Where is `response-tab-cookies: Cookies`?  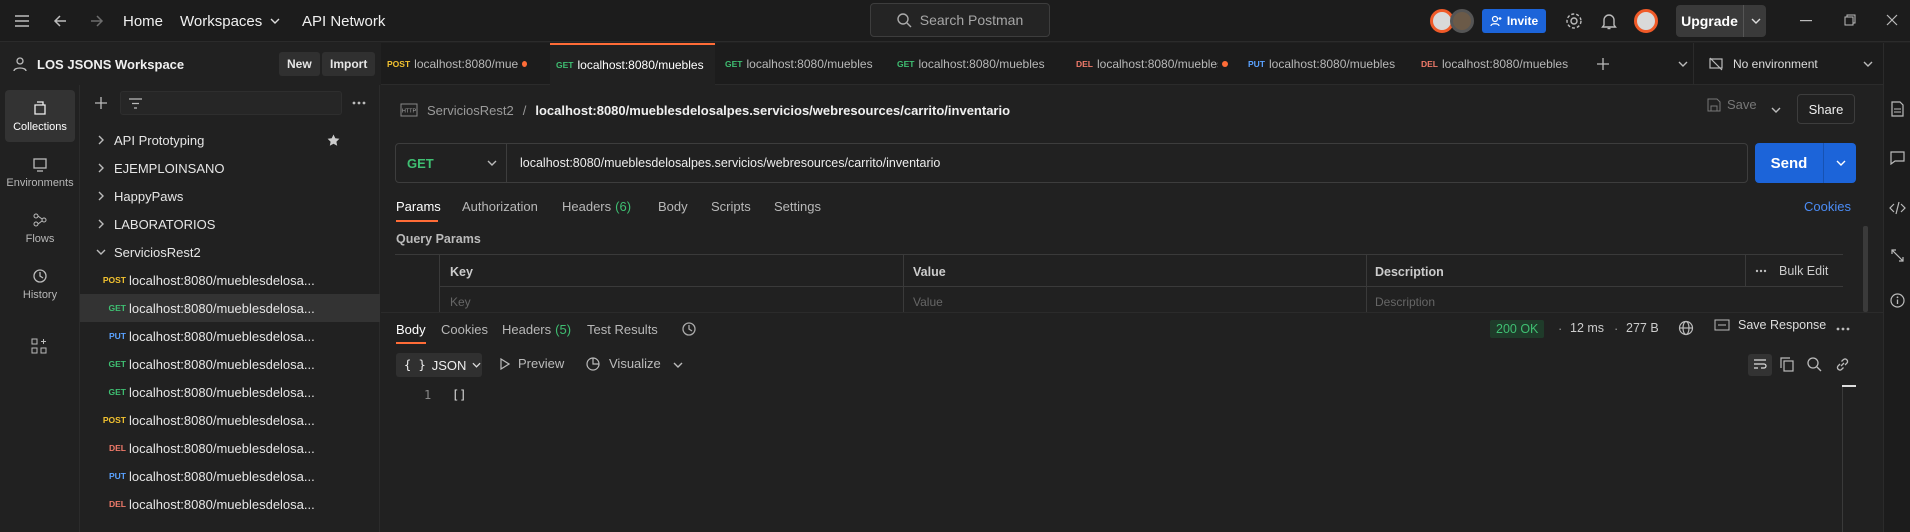
response-tab-cookies: Cookies is located at coordinates (464, 329).